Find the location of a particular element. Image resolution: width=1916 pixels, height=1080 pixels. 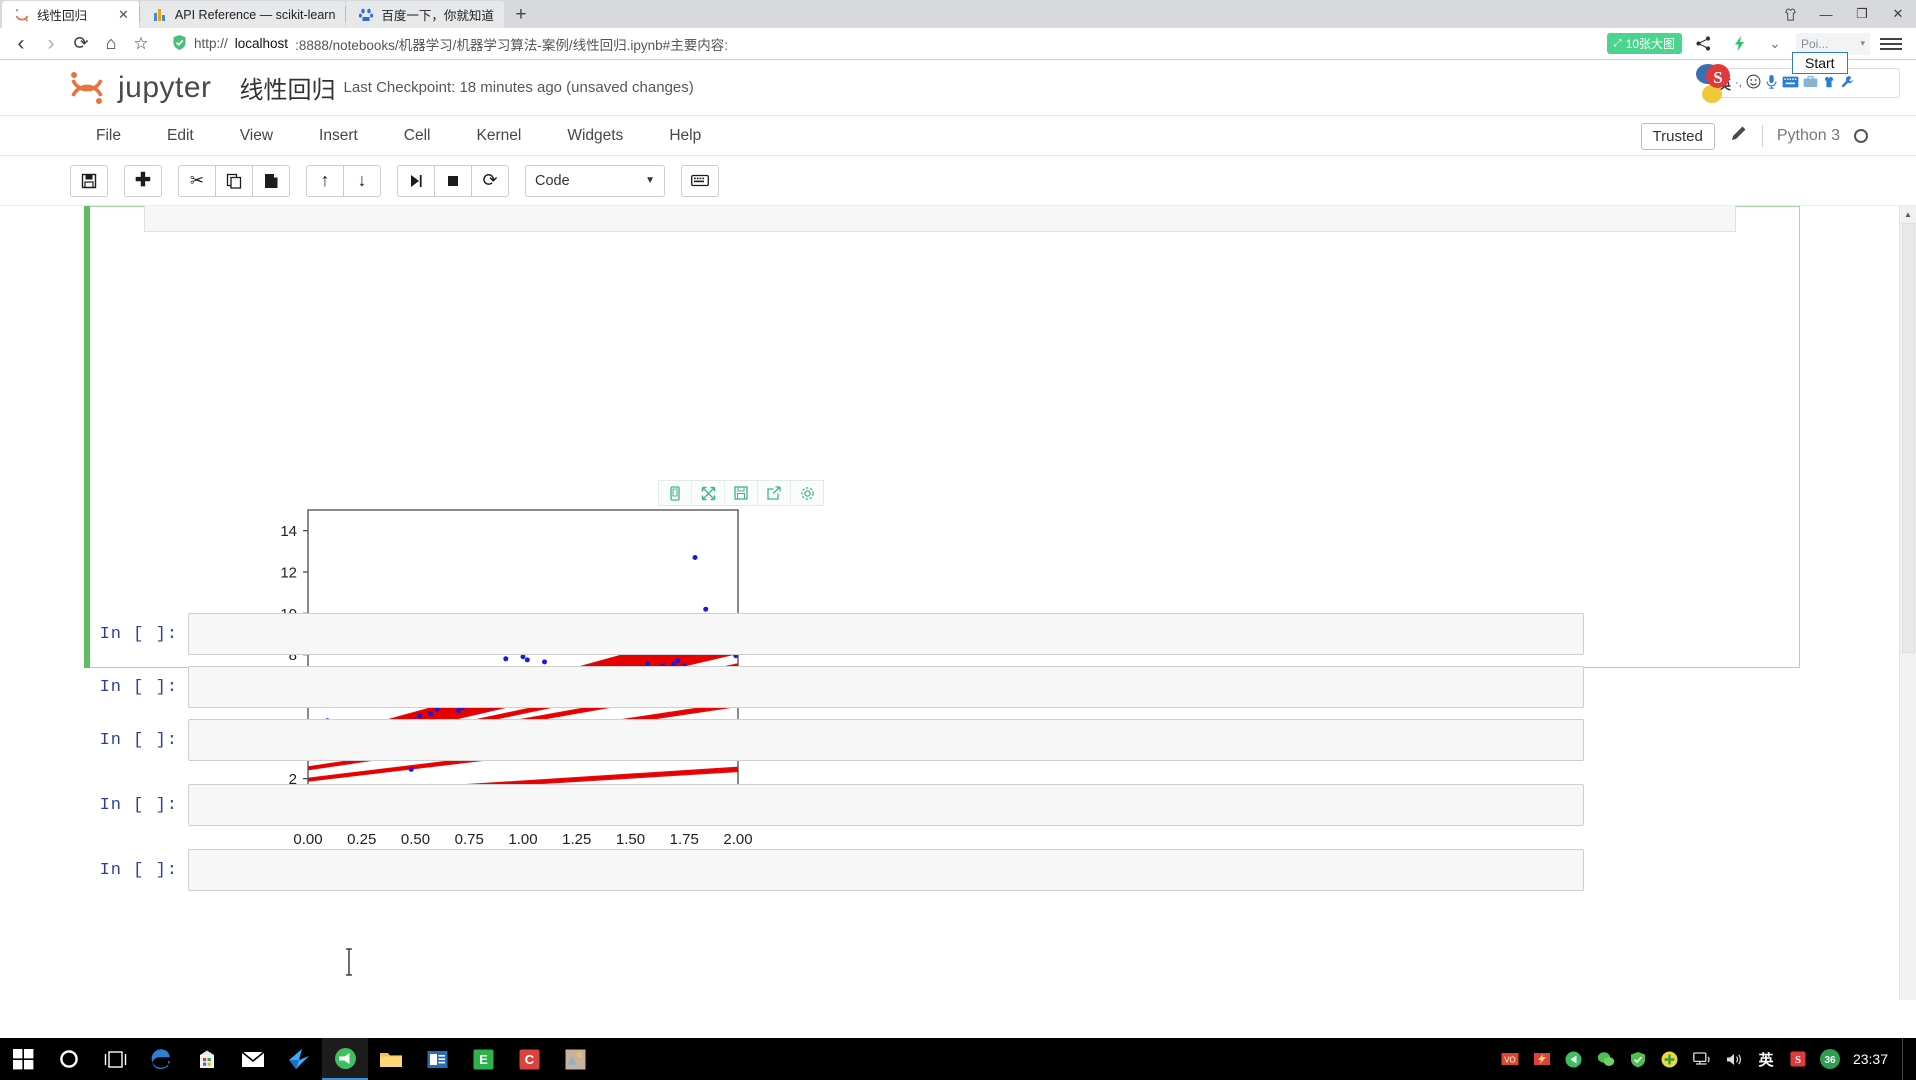

input-cell-5: In [ ]: is located at coordinates (834, 870).